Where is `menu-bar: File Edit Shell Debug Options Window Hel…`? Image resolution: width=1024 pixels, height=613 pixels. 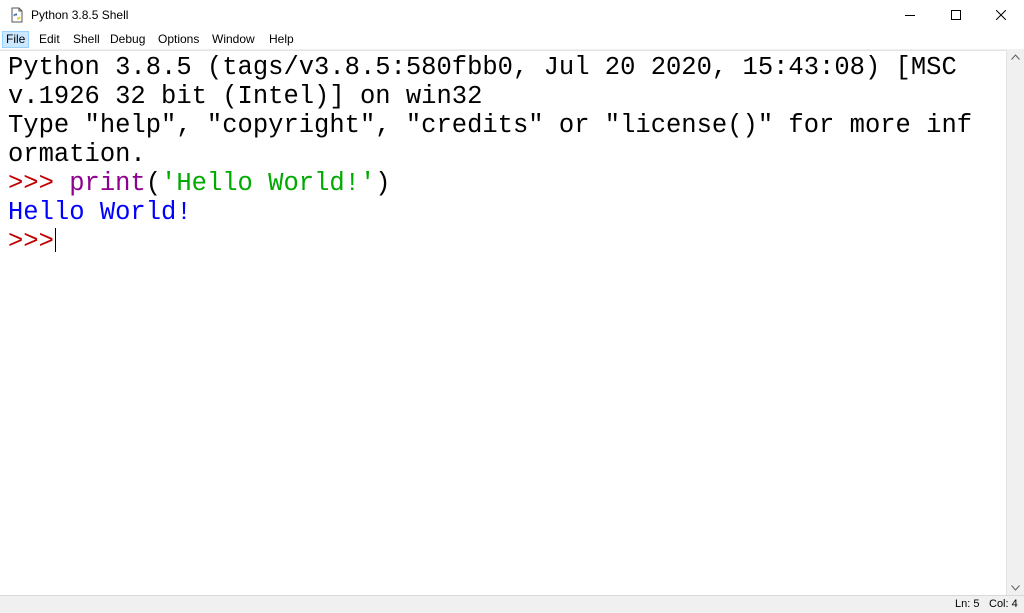 menu-bar: File Edit Shell Debug Options Window Hel… is located at coordinates (512, 40).